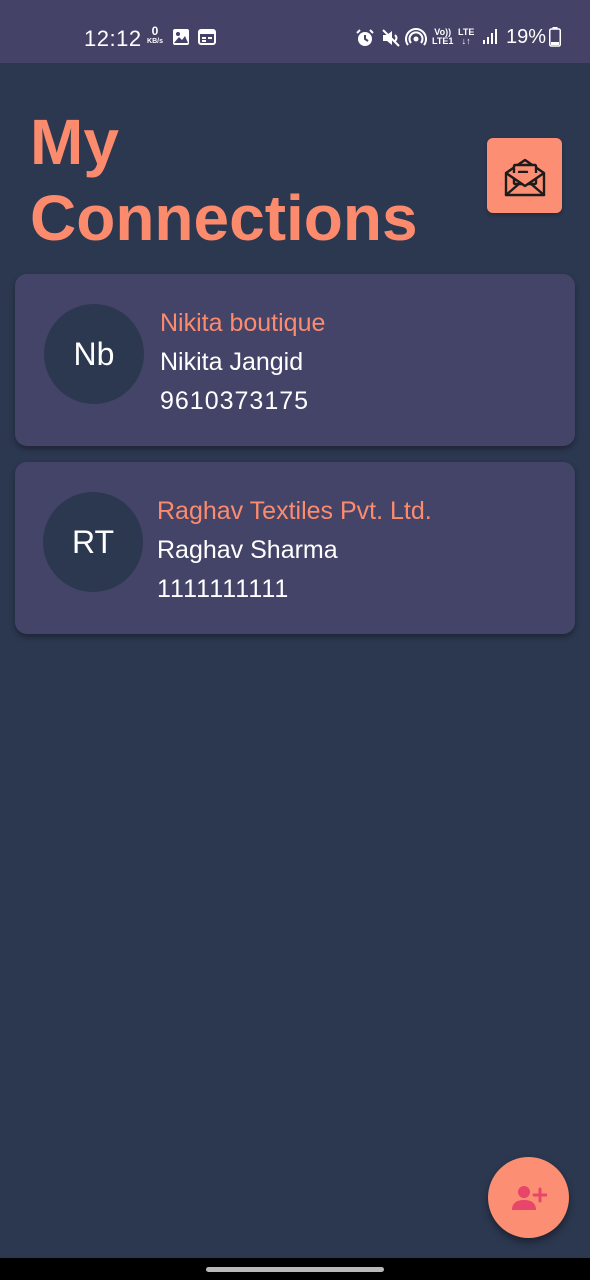 The height and width of the screenshot is (1280, 590). I want to click on lte-bottom-label: ↓↑, so click(466, 41).